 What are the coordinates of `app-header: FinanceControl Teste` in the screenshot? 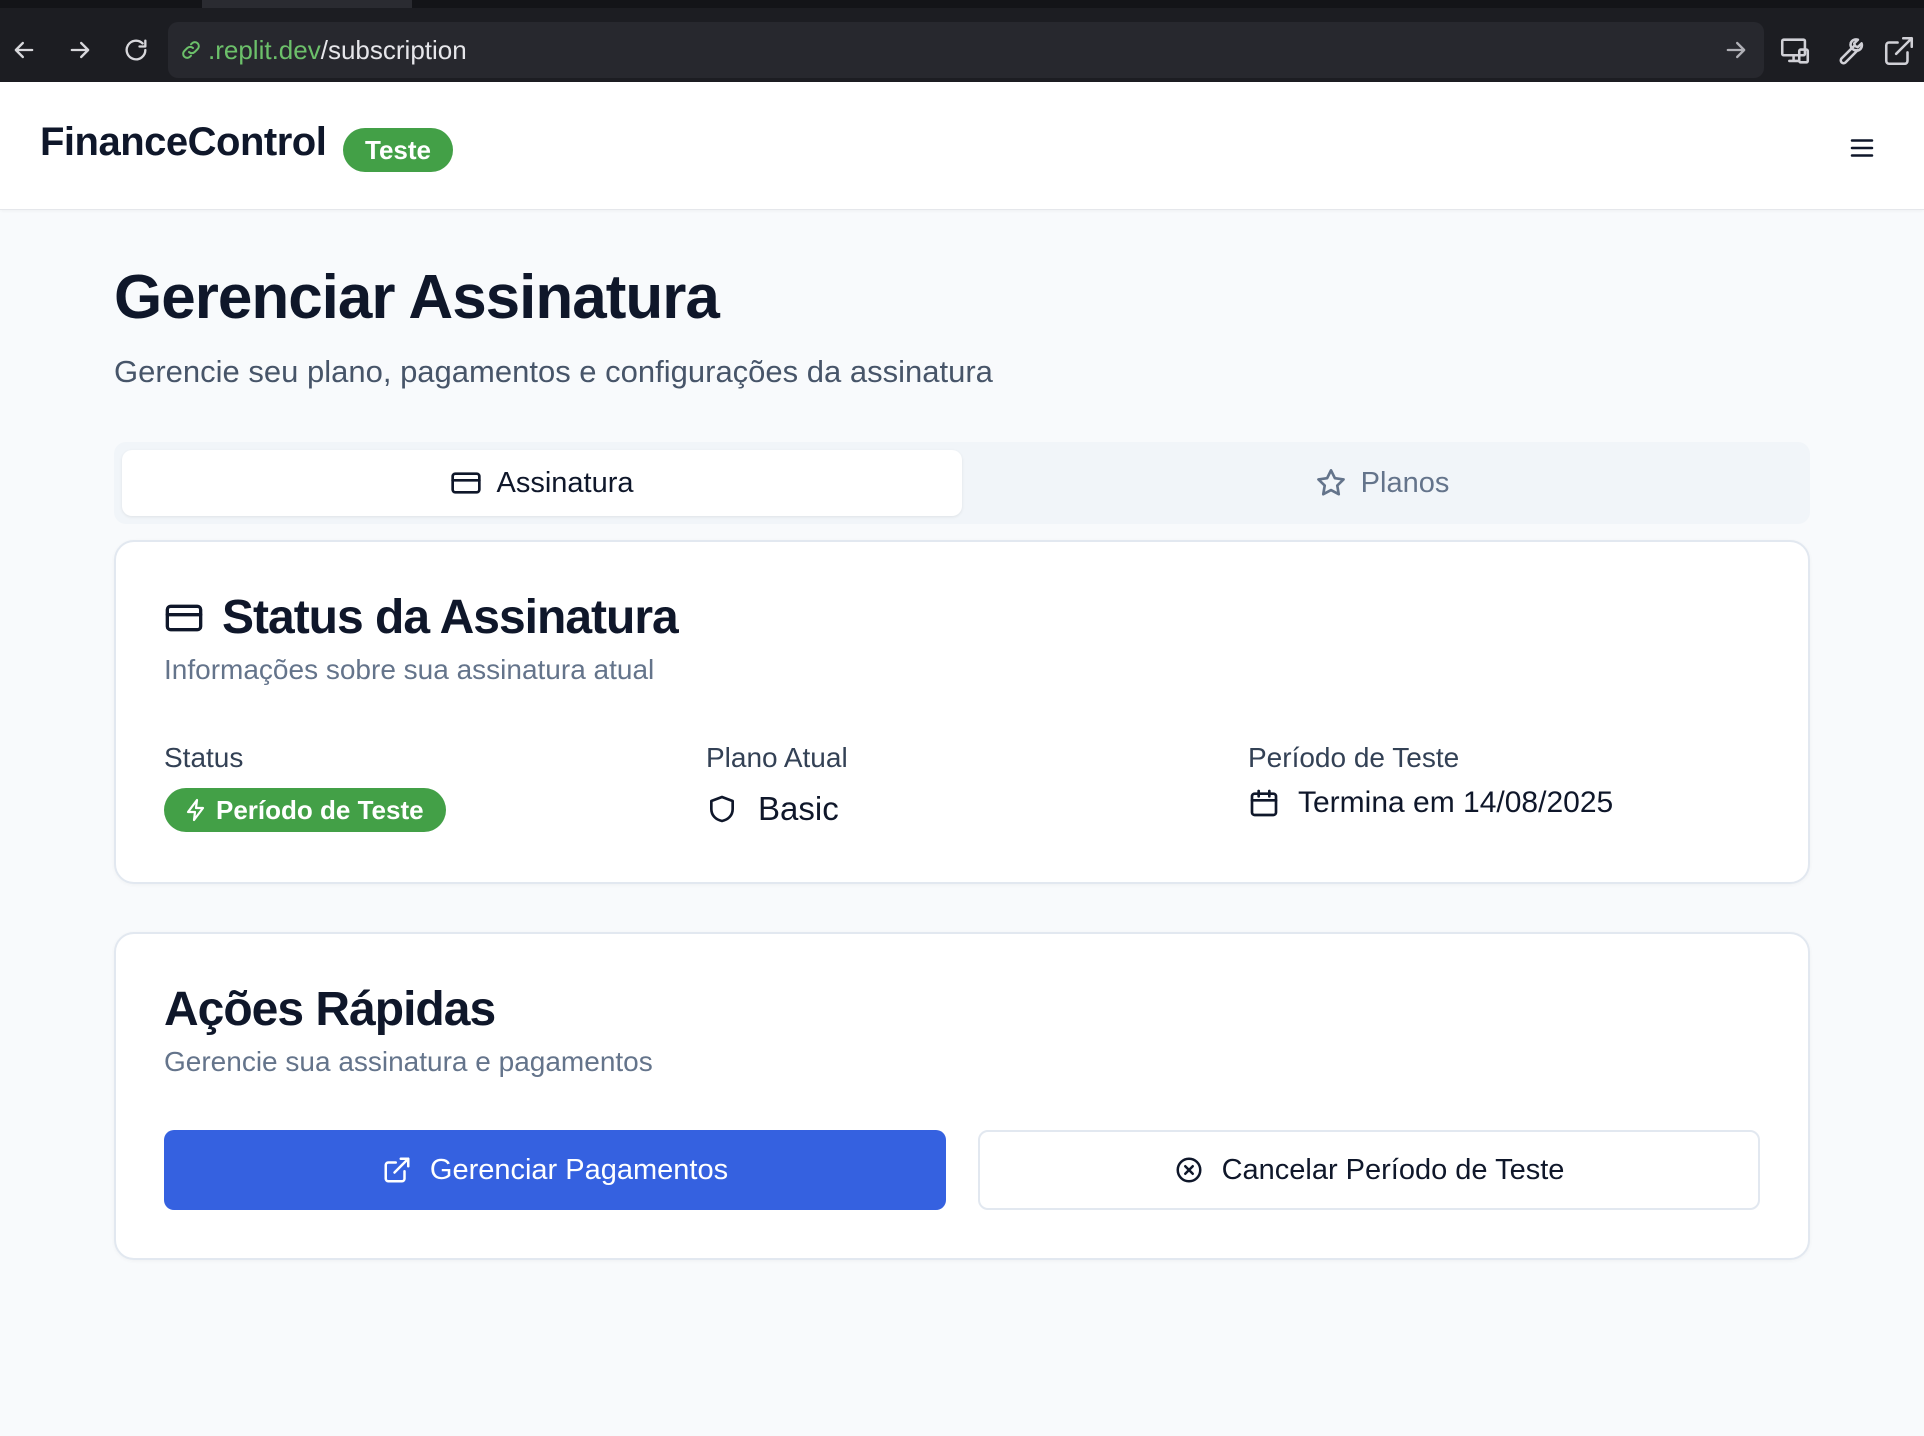 It's located at (962, 146).